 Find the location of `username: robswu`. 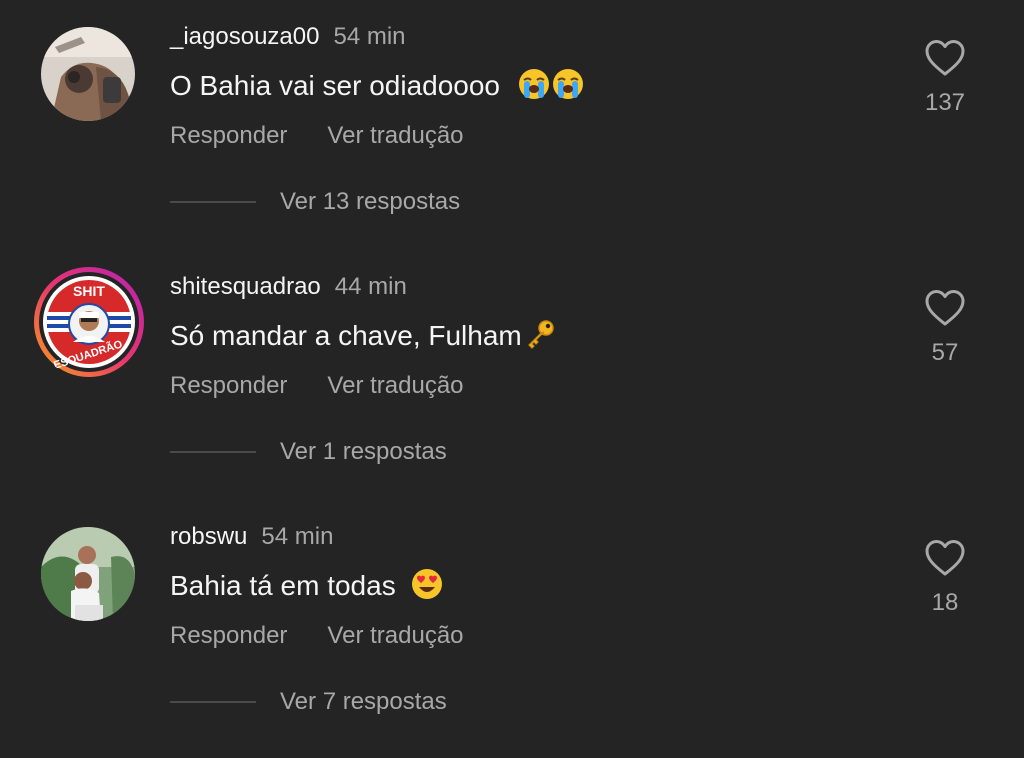

username: robswu is located at coordinates (208, 536).